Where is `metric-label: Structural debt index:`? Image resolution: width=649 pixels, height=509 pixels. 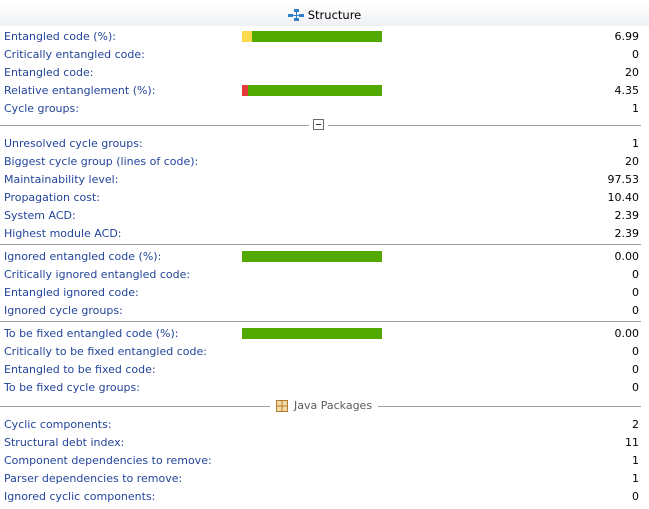 metric-label: Structural debt index: is located at coordinates (64, 442).